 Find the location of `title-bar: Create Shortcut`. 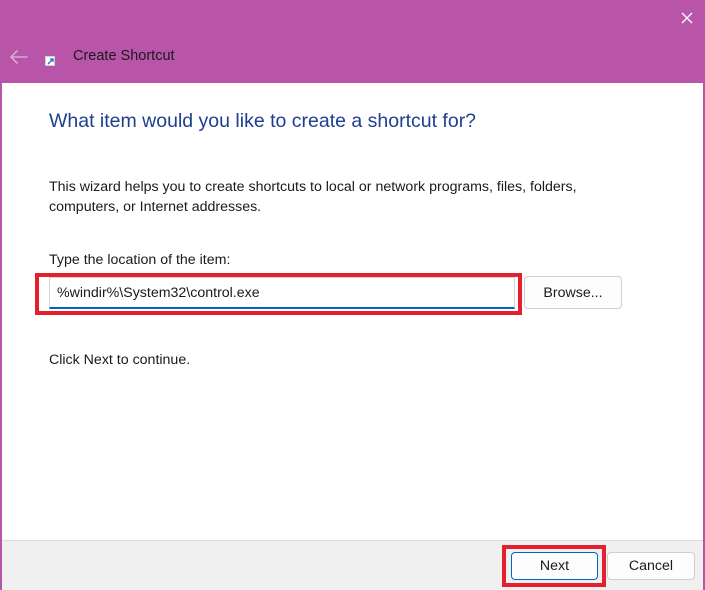

title-bar: Create Shortcut is located at coordinates (352, 41).